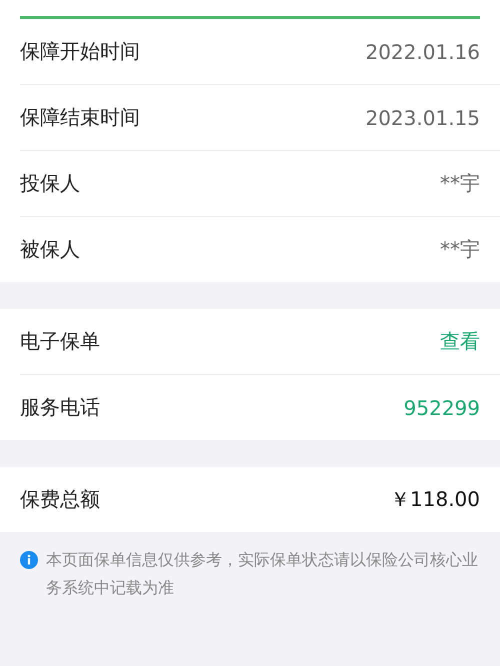 The width and height of the screenshot is (500, 666). I want to click on notice-text: 本页面保单信息仅供参考，实际保单状态请以保险公司核心业务系统中记载为准, so click(262, 574).